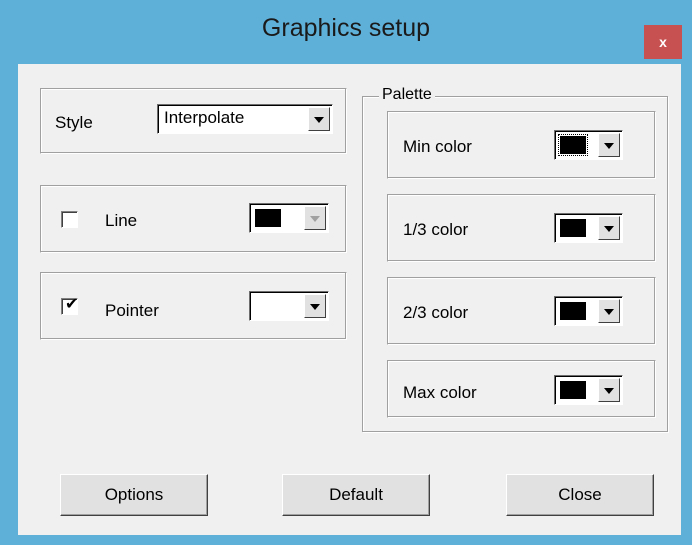 This screenshot has height=545, width=692. Describe the element at coordinates (74, 122) in the screenshot. I see `style-label: Style` at that location.